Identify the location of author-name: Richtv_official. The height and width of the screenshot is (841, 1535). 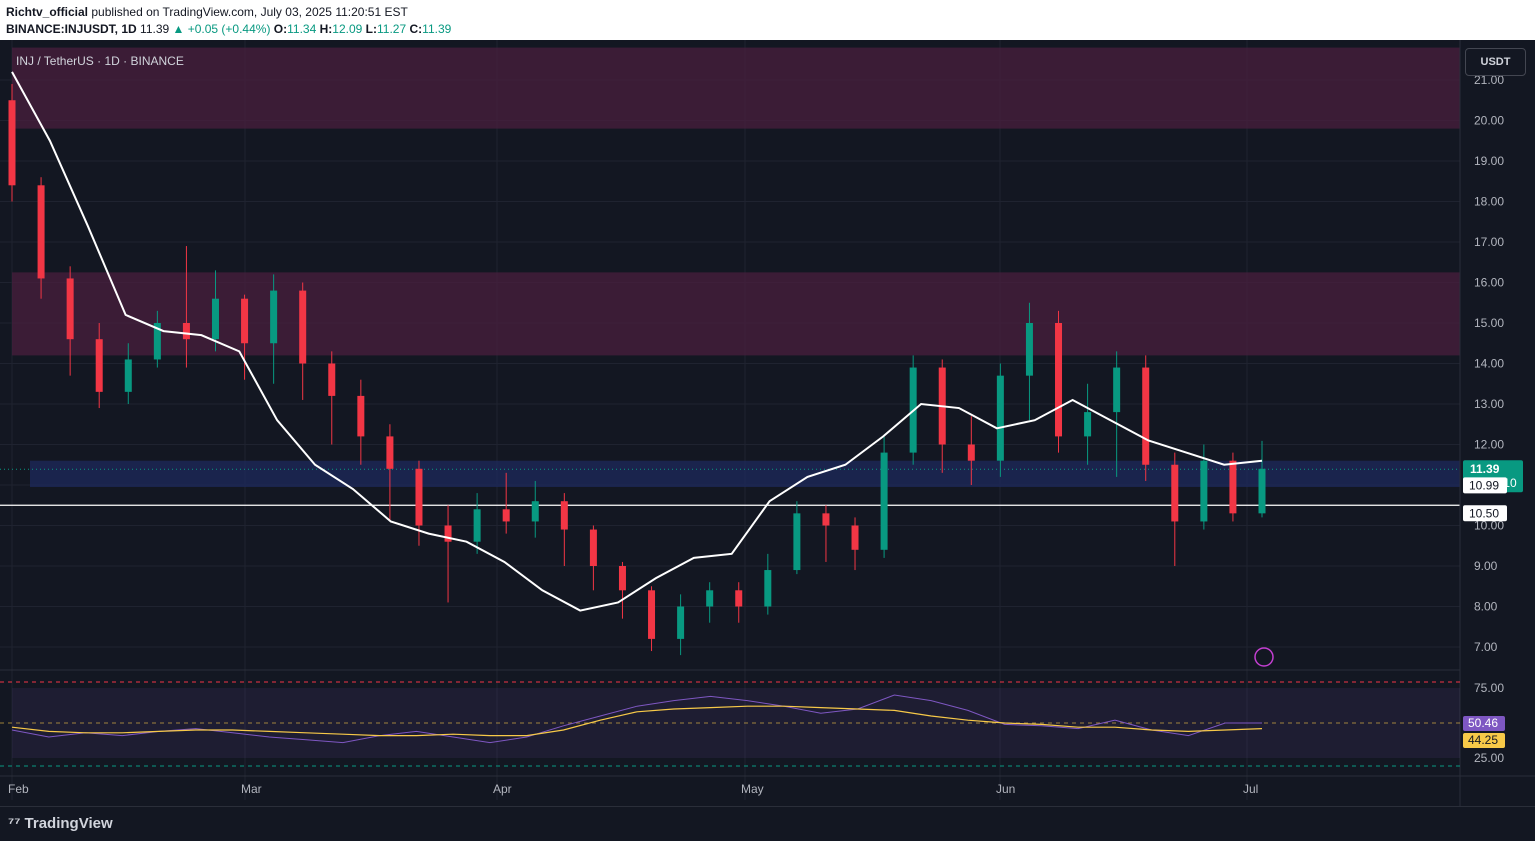
(47, 12).